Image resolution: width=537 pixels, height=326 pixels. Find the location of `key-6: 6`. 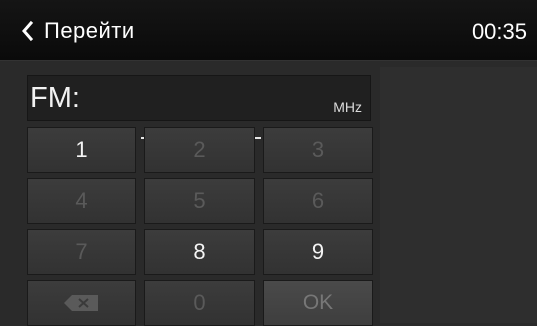

key-6: 6 is located at coordinates (318, 201).